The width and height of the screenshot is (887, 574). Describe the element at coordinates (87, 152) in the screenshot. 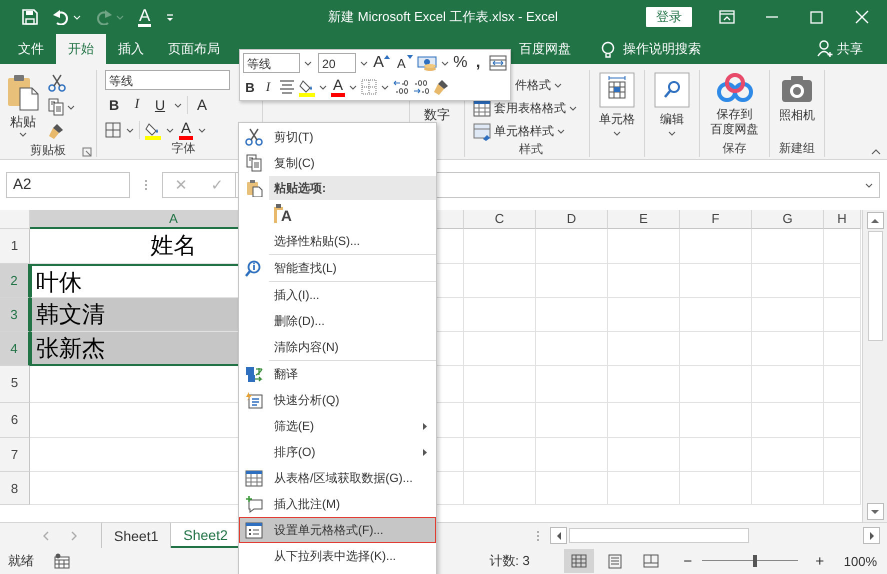

I see `dialog-launcher-icon` at that location.